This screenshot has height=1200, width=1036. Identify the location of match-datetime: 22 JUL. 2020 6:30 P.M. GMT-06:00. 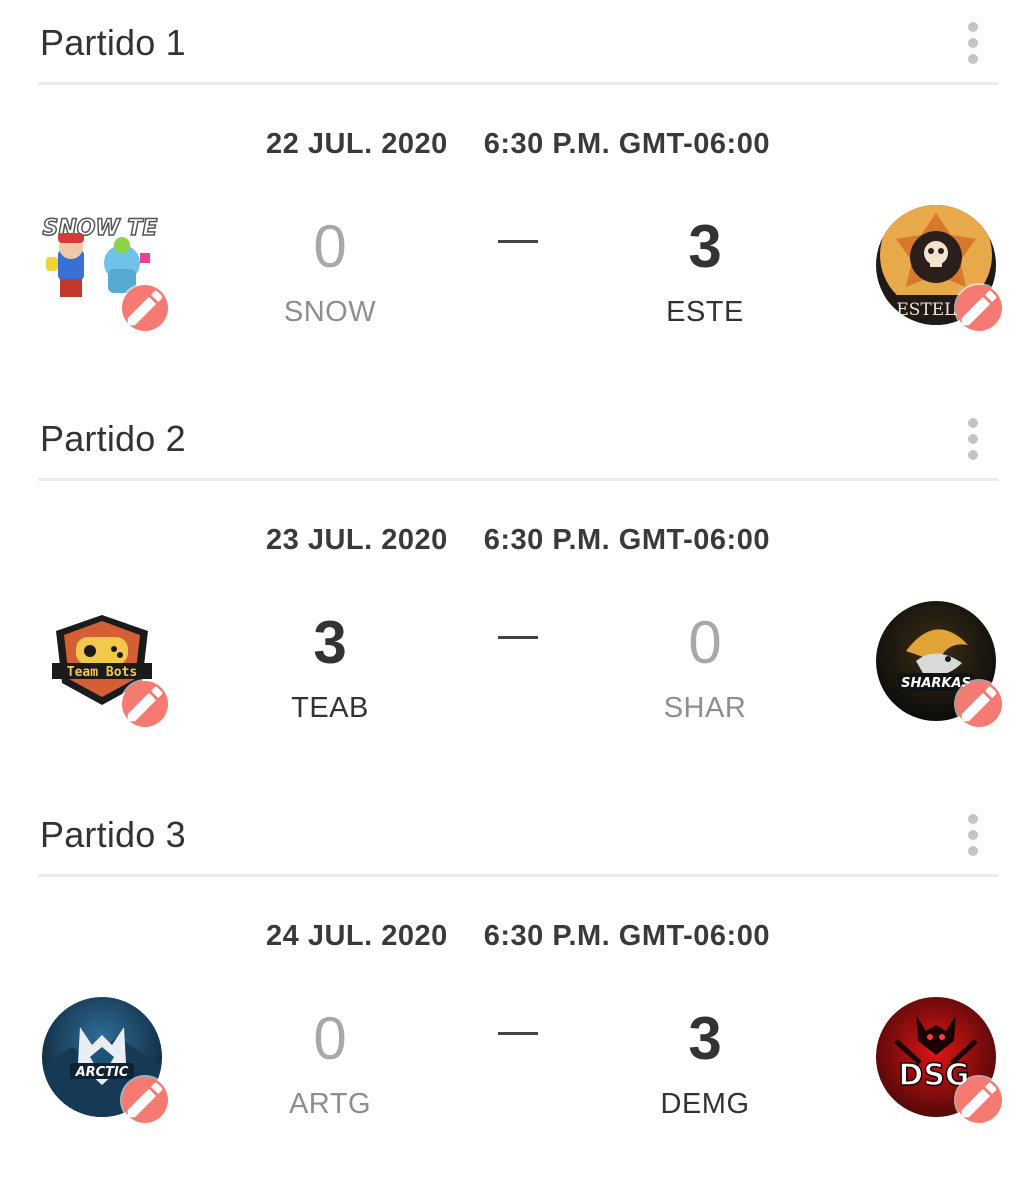
(518, 144).